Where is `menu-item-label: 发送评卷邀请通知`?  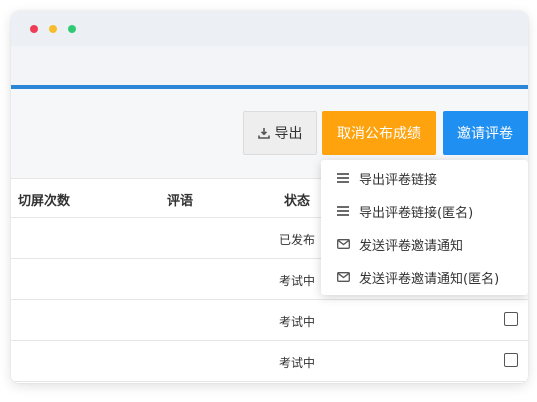 menu-item-label: 发送评卷邀请通知 is located at coordinates (411, 246).